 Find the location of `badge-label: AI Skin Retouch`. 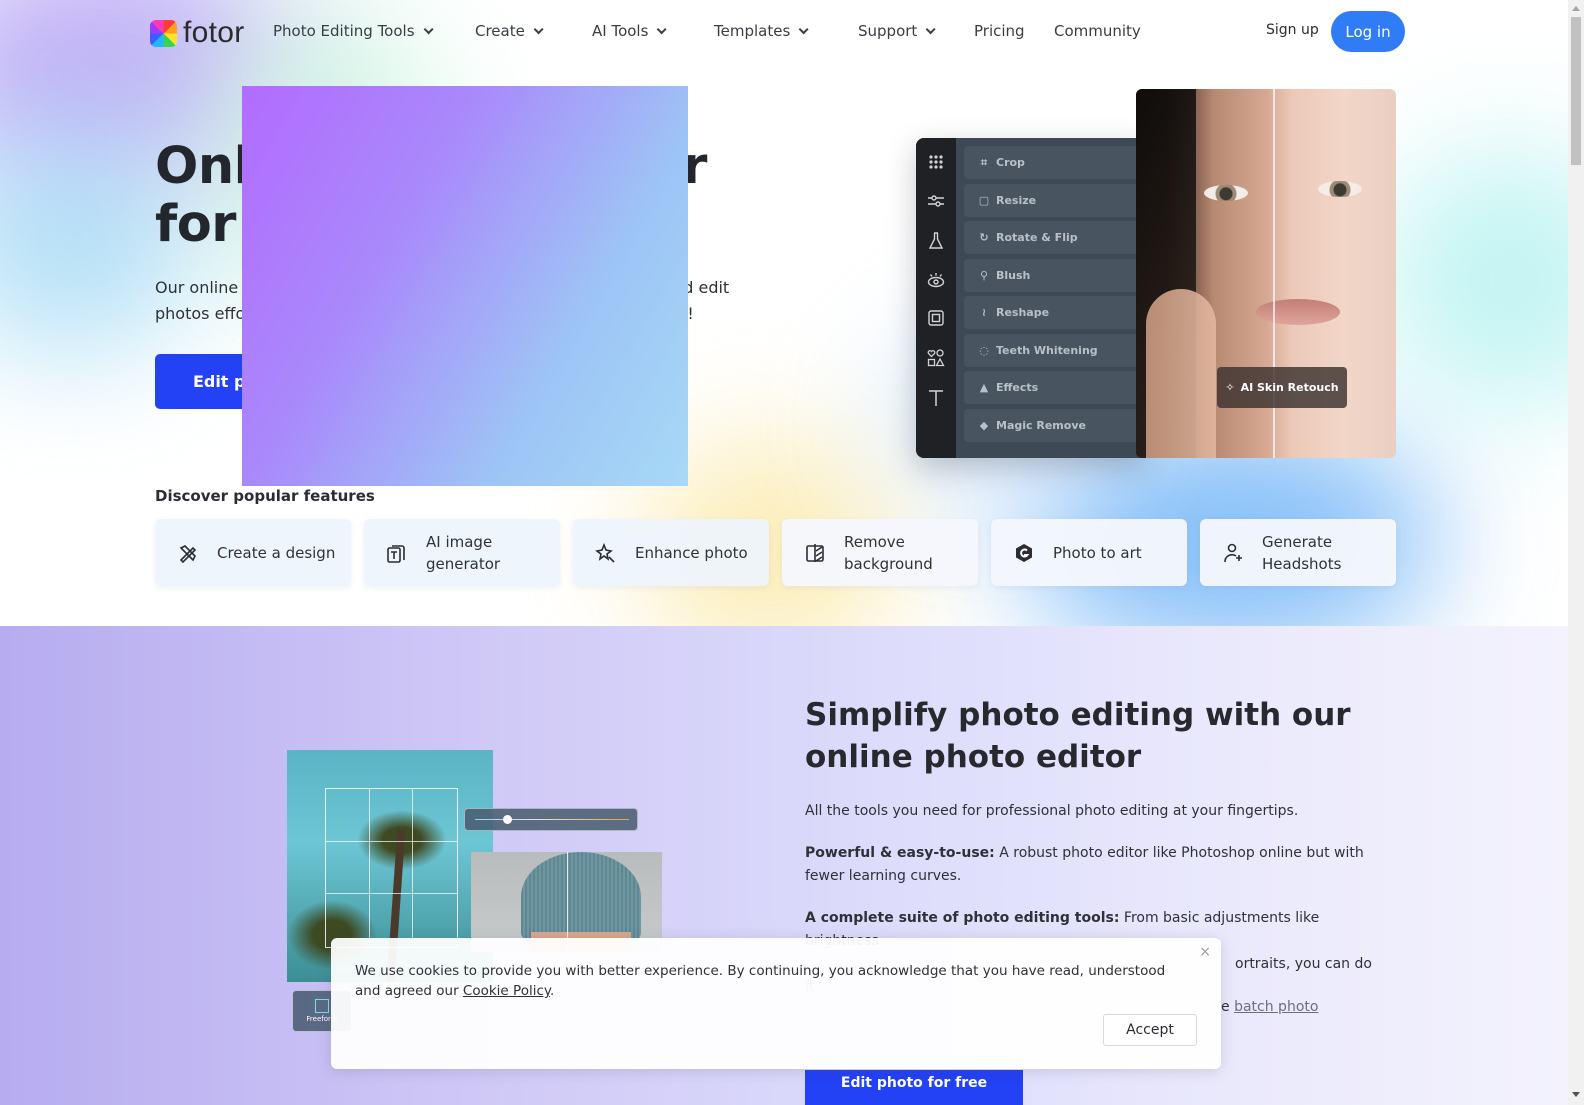

badge-label: AI Skin Retouch is located at coordinates (1289, 387).